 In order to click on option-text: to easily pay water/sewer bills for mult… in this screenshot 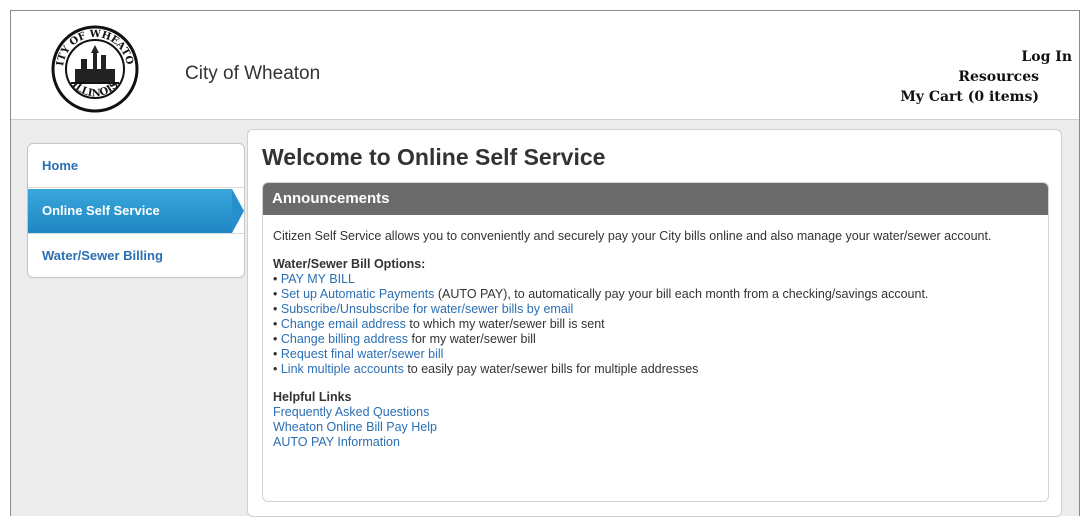, I will do `click(551, 369)`.